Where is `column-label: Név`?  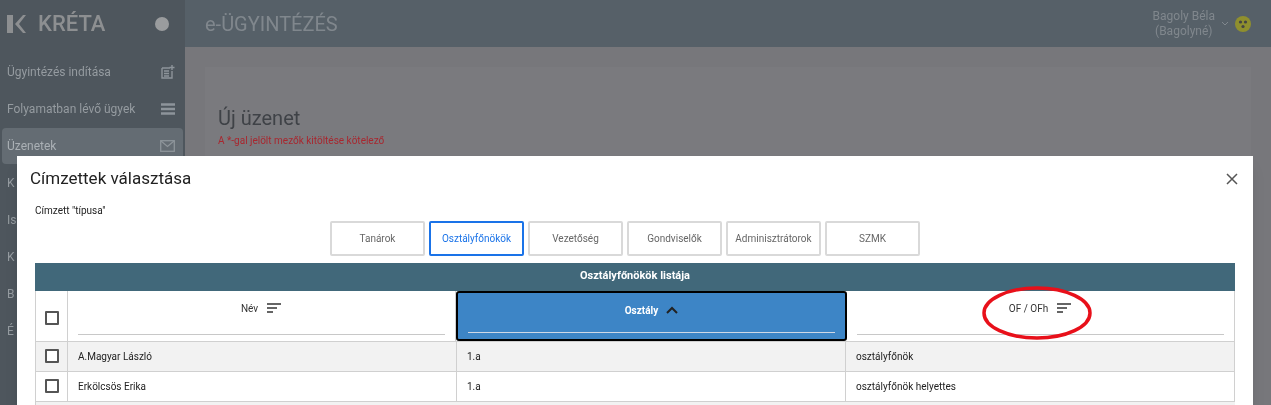
column-label: Név is located at coordinates (249, 308).